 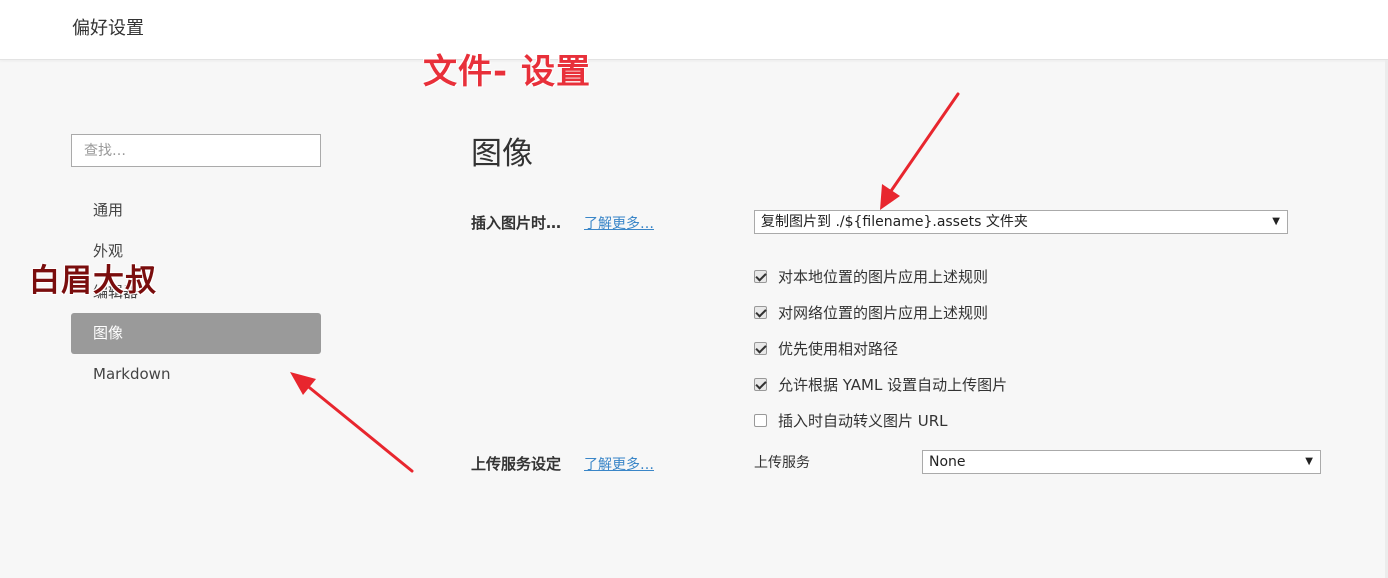 What do you see at coordinates (920, 151) in the screenshot?
I see `arrow-to-select-icon` at bounding box center [920, 151].